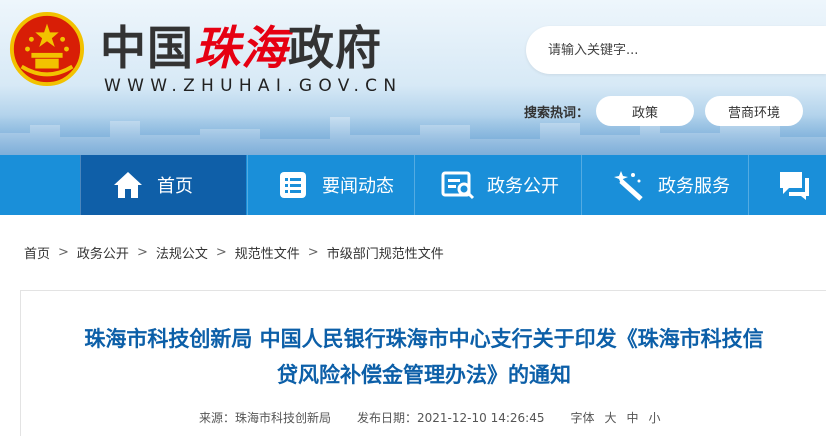  I want to click on font-size-label: 字体, so click(582, 418).